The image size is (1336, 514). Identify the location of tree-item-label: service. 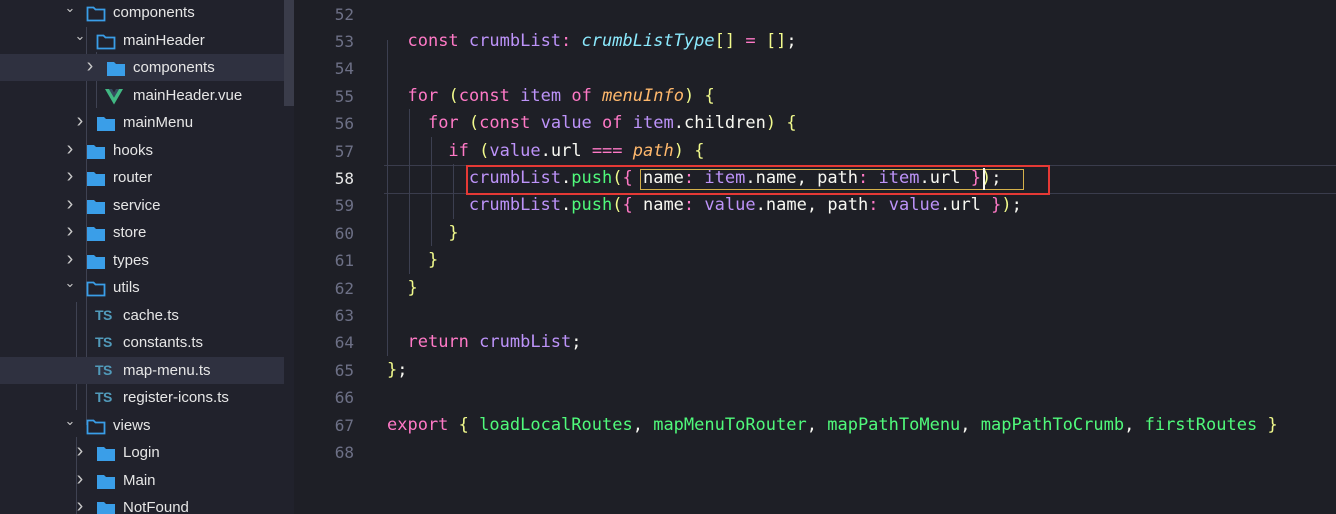
(137, 205).